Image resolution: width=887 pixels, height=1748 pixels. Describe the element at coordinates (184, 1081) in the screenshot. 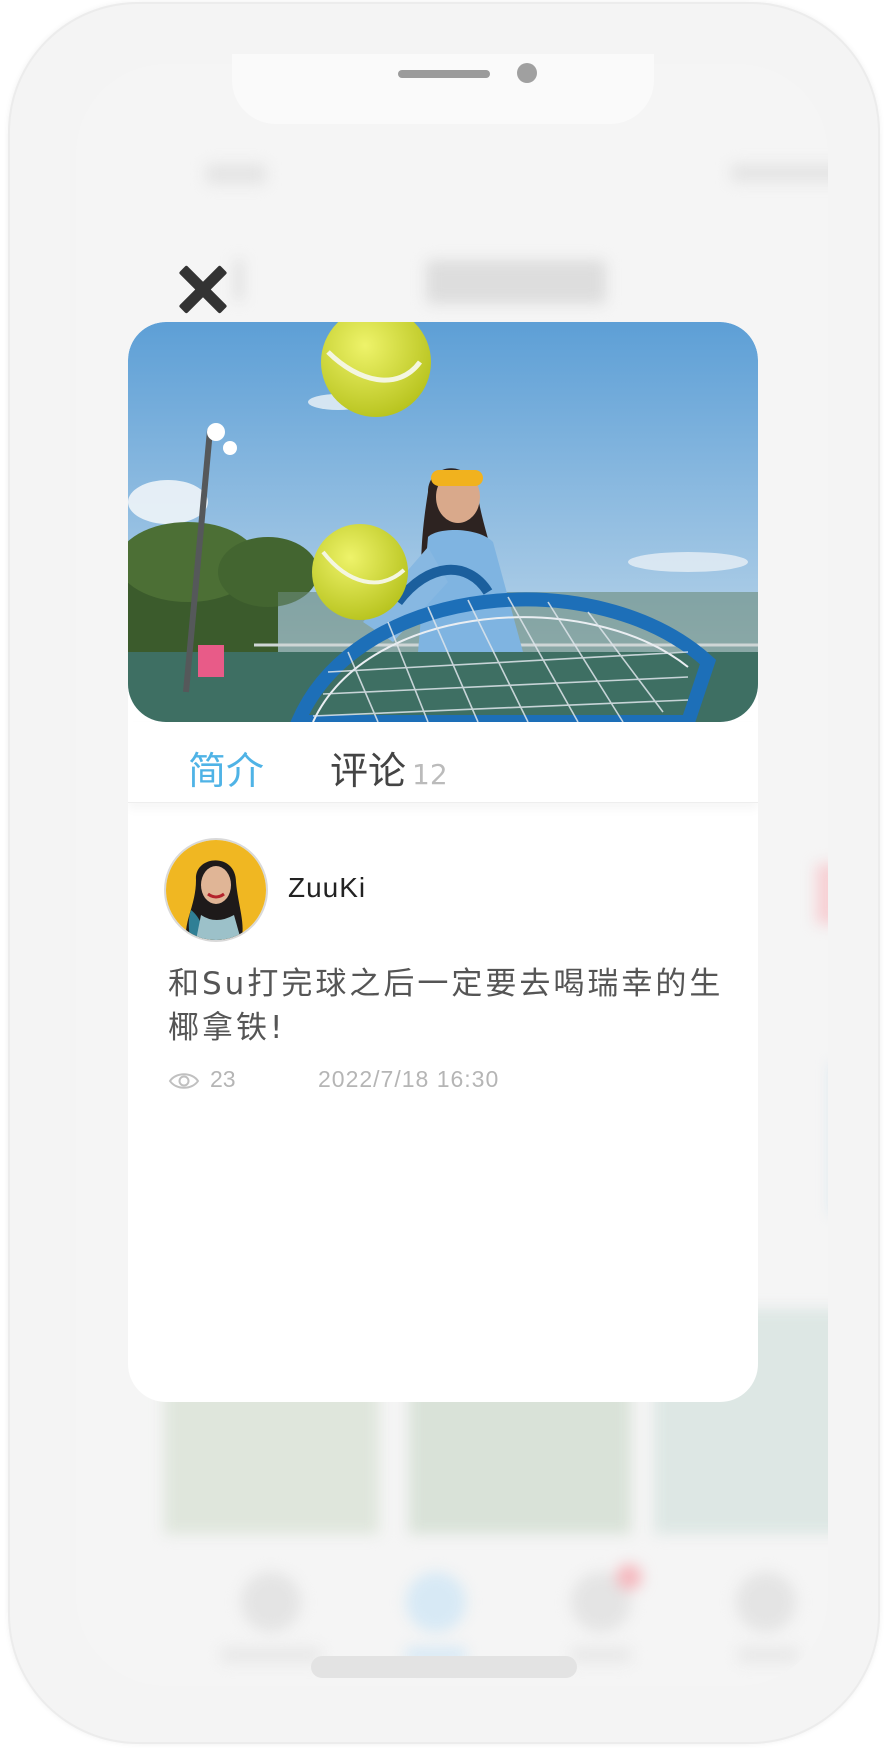

I see `eye-icon` at that location.